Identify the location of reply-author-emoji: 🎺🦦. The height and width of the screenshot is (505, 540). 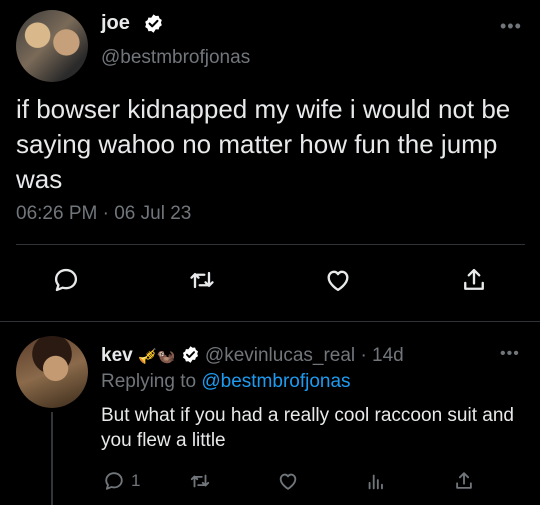
(156, 356).